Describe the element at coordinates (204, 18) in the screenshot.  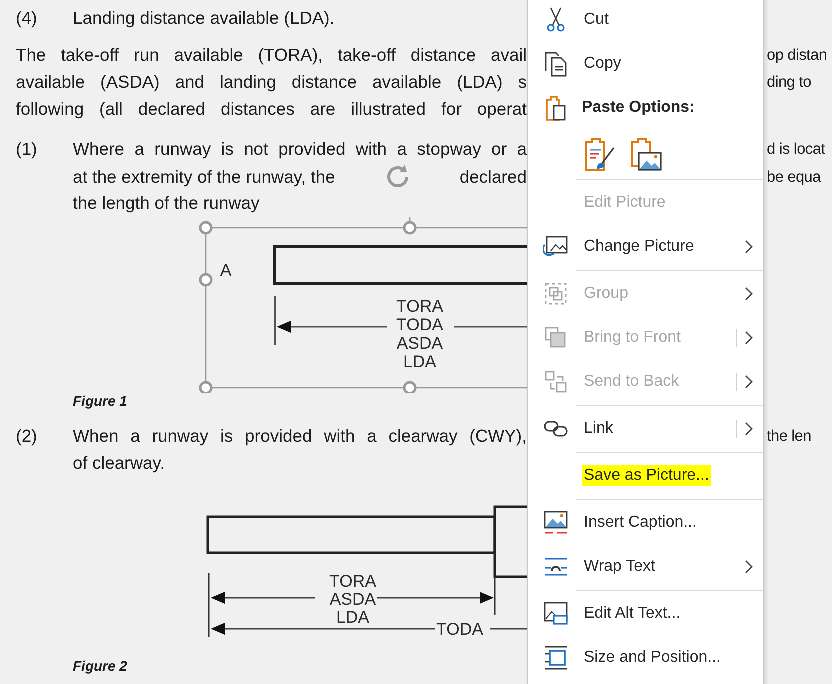
I see `body-text: Landing distance available (LDA).` at that location.